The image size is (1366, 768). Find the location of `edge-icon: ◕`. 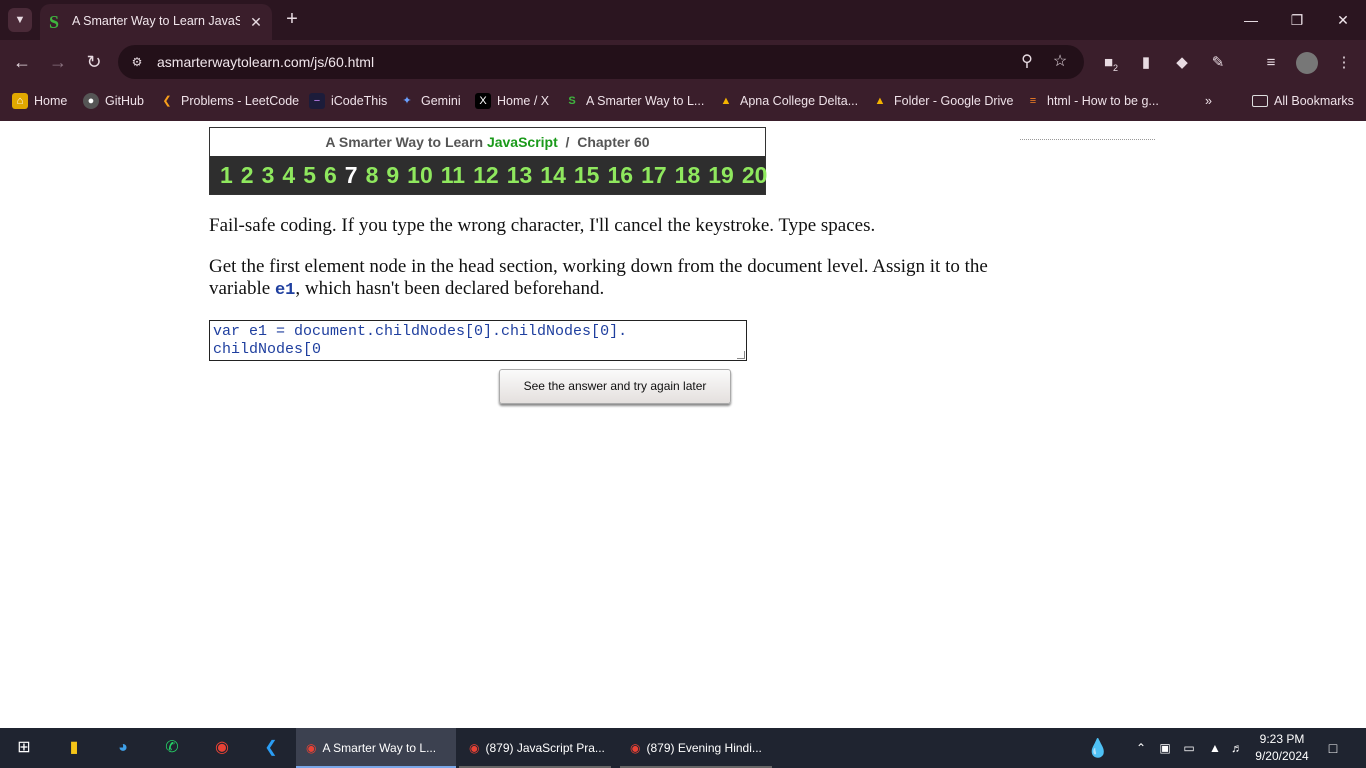

edge-icon: ◕ is located at coordinates (123, 748).